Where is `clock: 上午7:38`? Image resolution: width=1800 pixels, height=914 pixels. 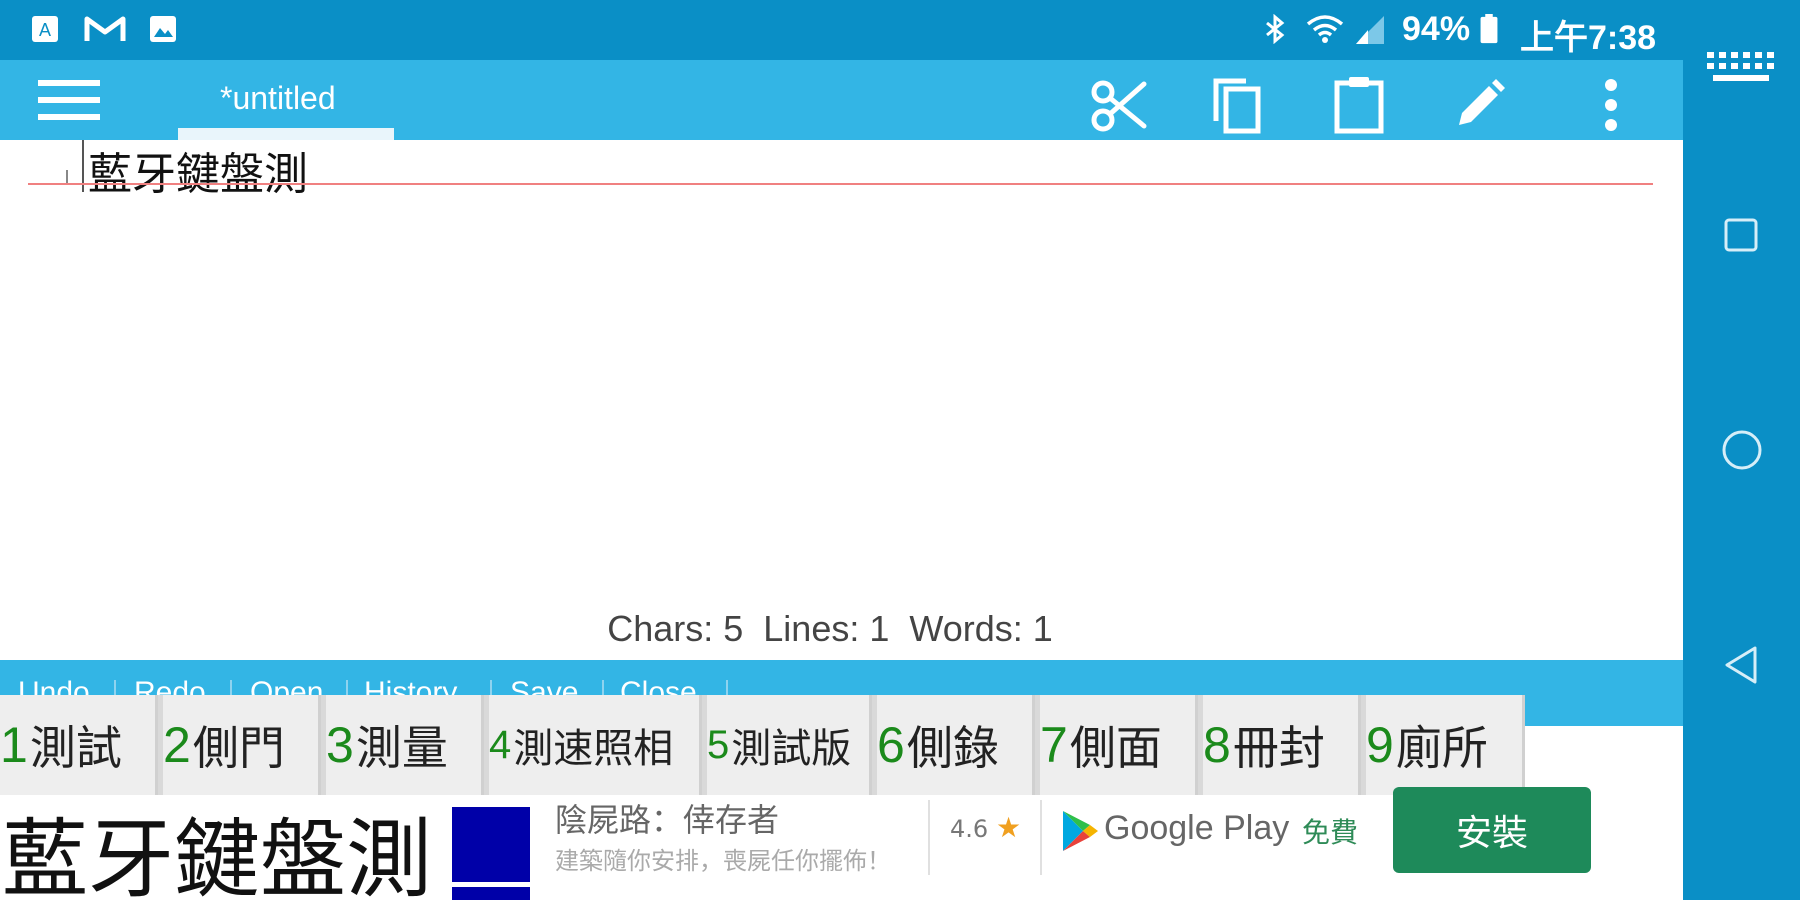 clock: 上午7:38 is located at coordinates (1588, 38).